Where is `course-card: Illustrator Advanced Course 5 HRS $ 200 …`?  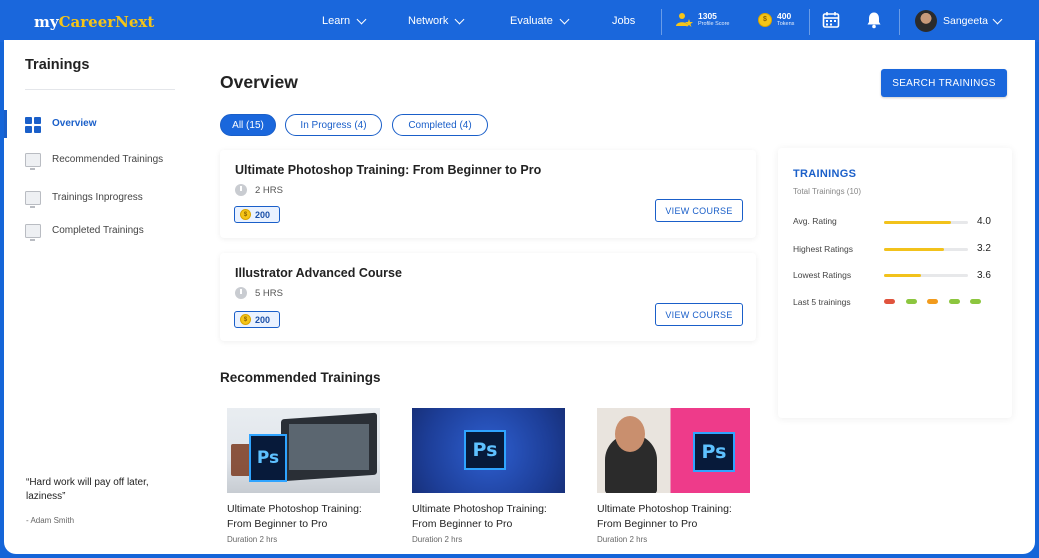 course-card: Illustrator Advanced Course 5 HRS $ 200 … is located at coordinates (488, 297).